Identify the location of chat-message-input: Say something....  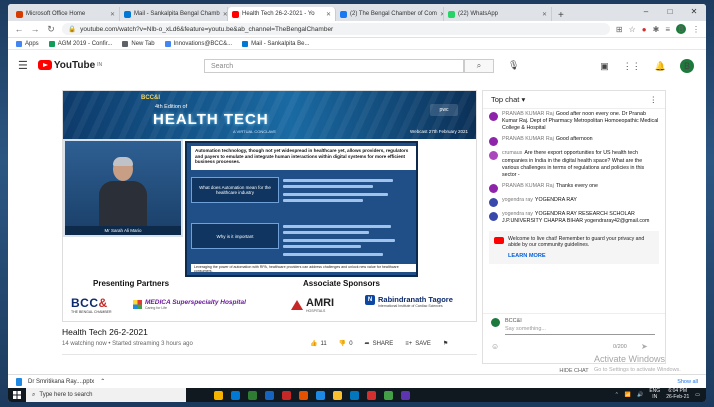
(580, 330).